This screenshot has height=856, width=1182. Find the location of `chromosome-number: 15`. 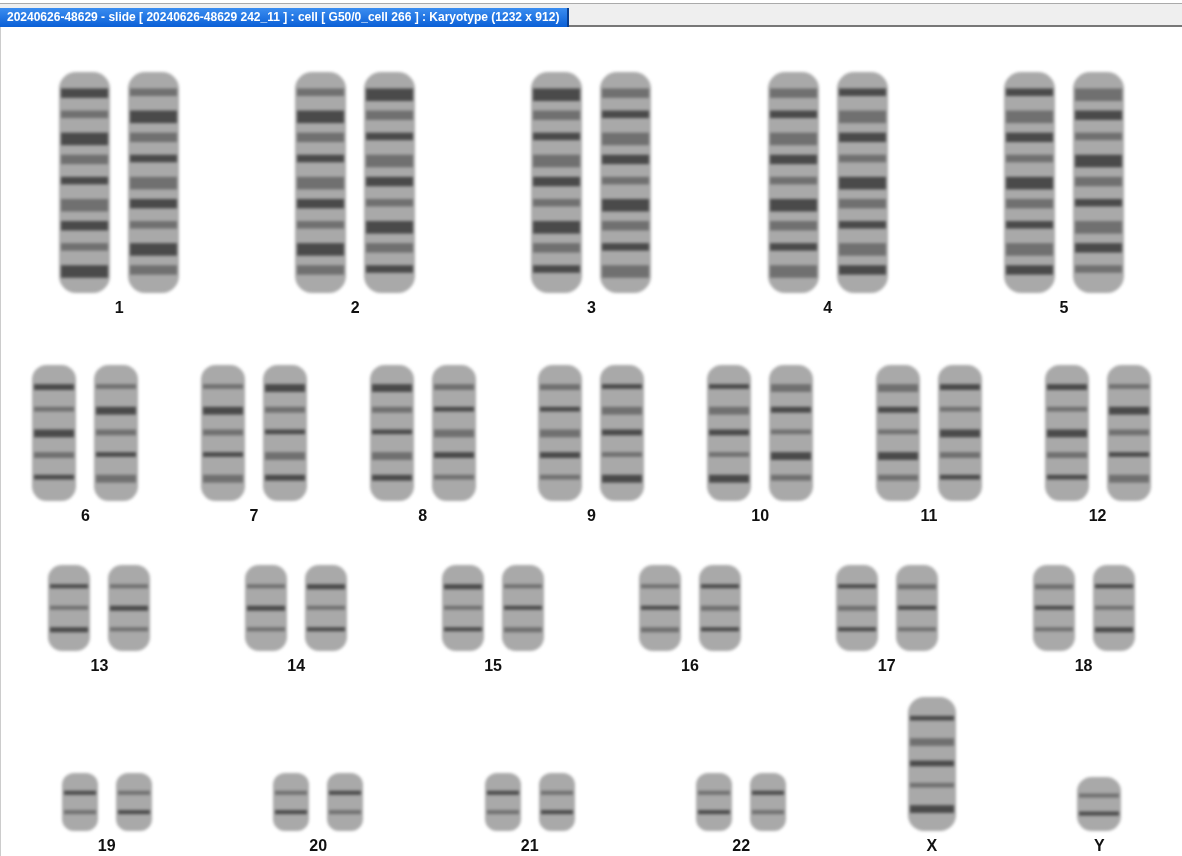

chromosome-number: 15 is located at coordinates (493, 666).